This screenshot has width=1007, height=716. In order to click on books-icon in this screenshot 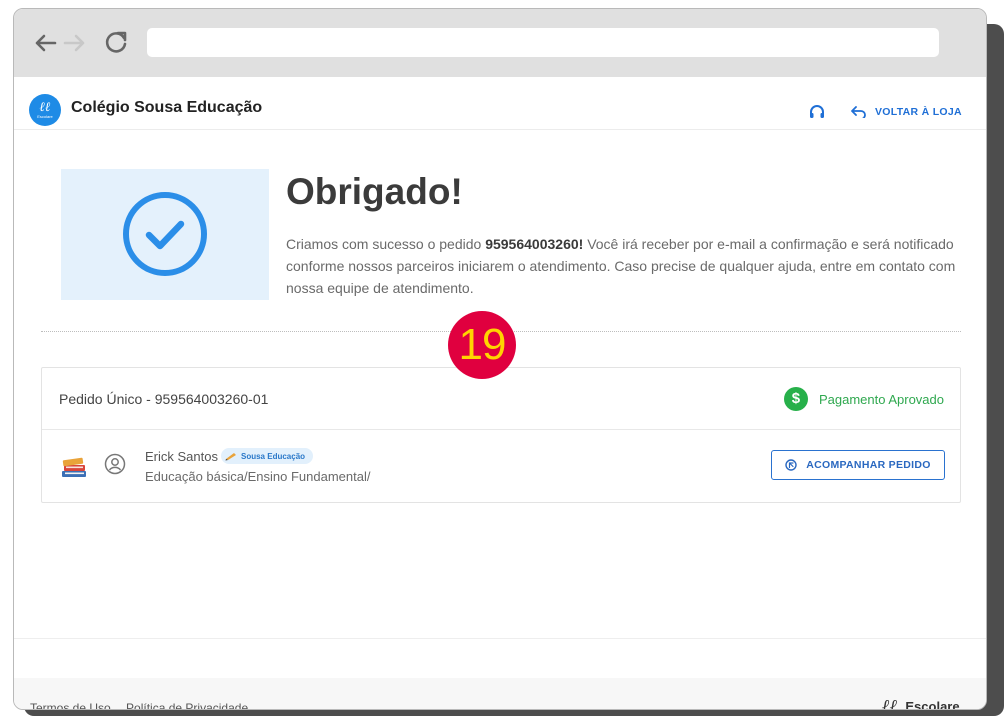, I will do `click(74, 467)`.